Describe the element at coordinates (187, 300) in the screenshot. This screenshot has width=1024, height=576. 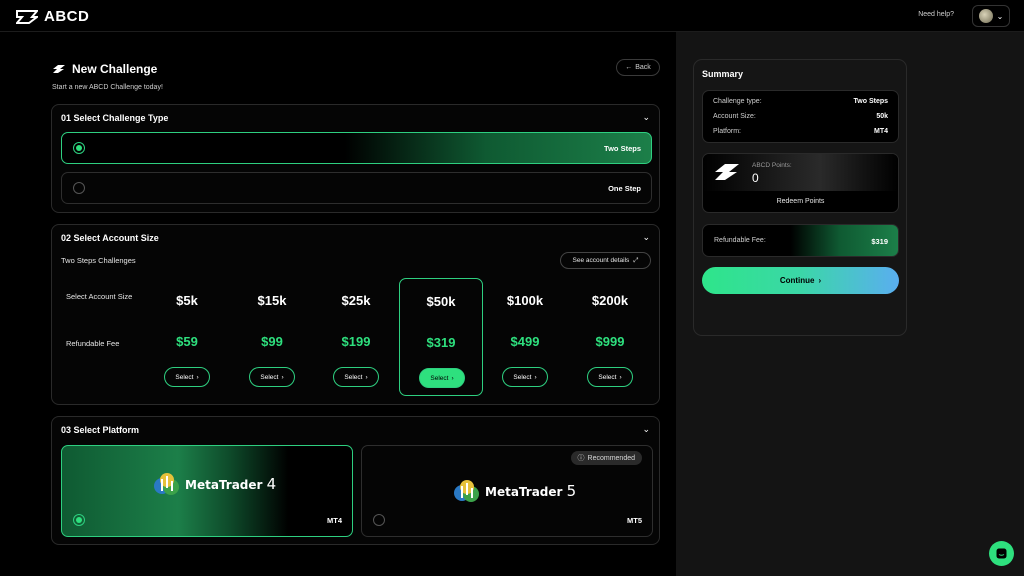
I see `size-value: $5k` at that location.